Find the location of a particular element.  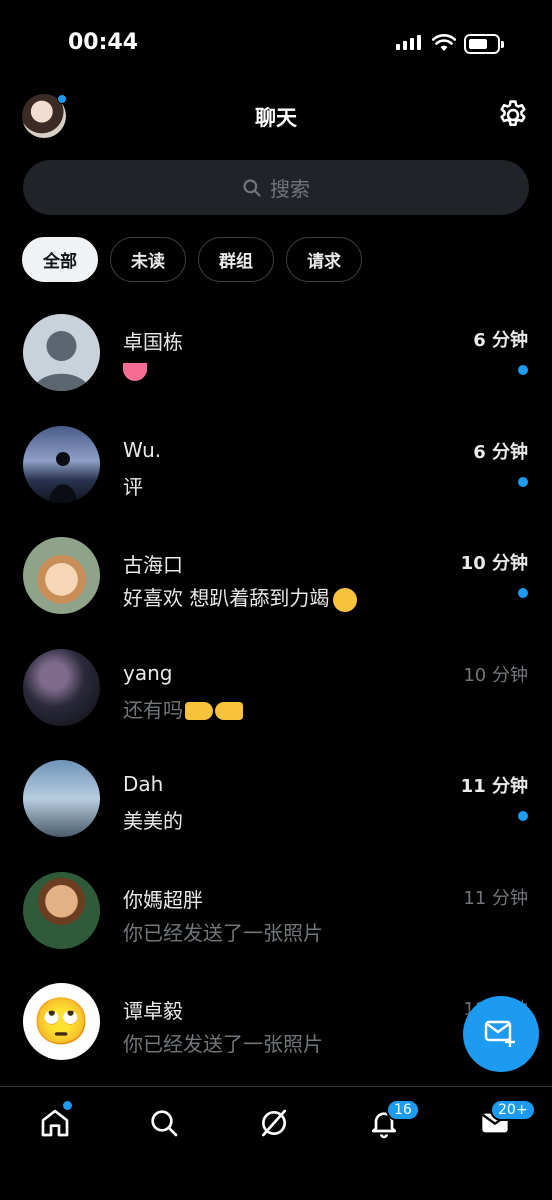

home-notification-dot is located at coordinates (67, 1105).